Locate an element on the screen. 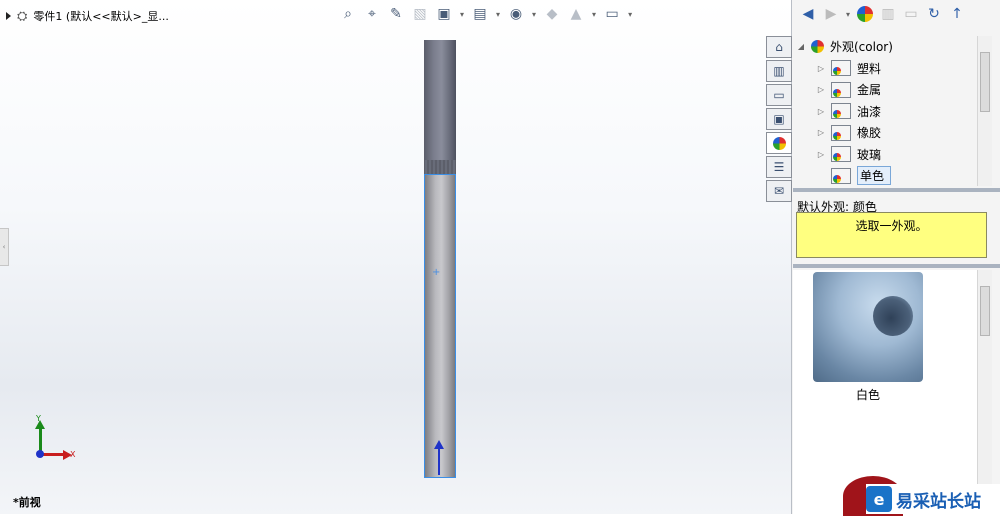 The image size is (1000, 516). folder-icon: ▭ is located at coordinates (911, 14).